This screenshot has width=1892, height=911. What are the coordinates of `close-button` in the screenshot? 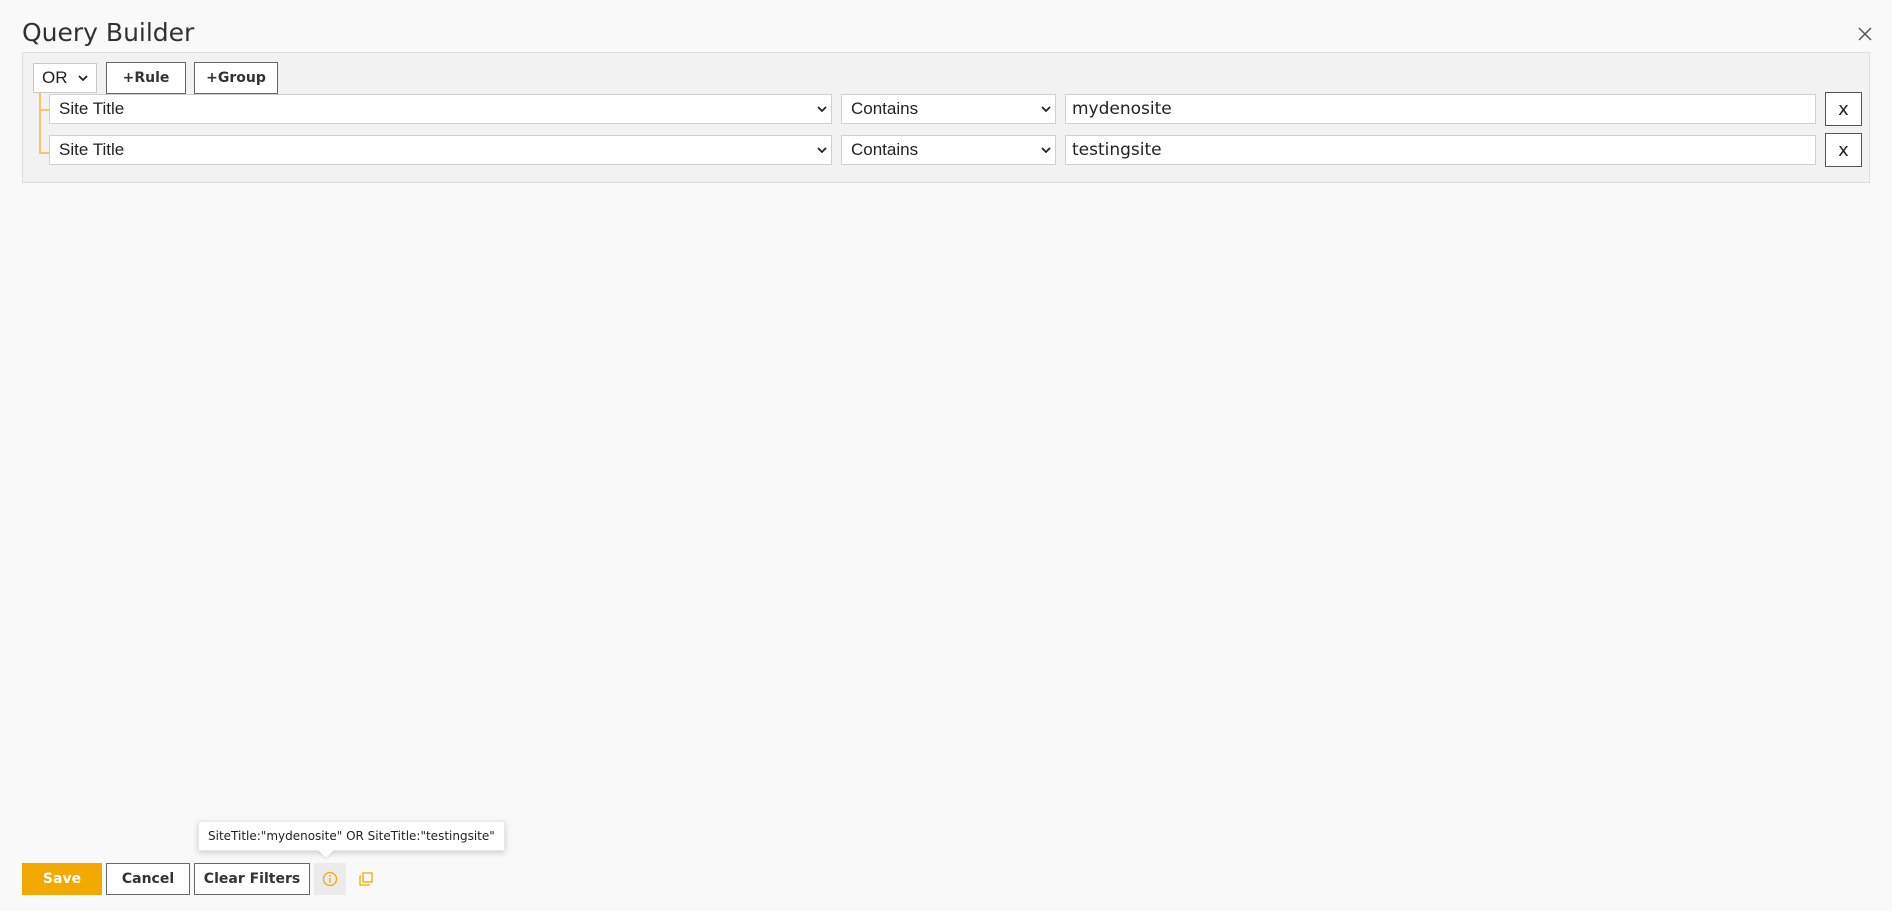 It's located at (1865, 34).